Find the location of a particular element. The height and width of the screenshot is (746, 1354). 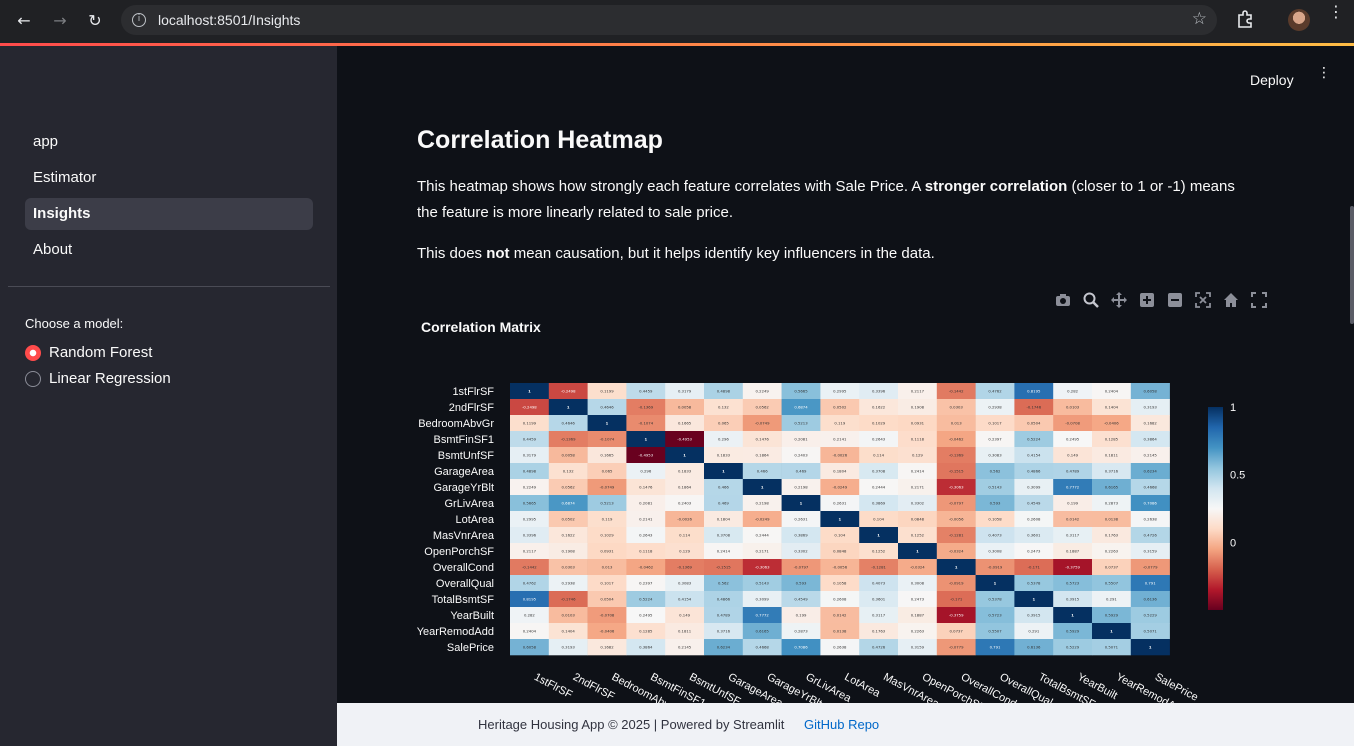

cell-value-label: 0.0058 is located at coordinates (685, 407).